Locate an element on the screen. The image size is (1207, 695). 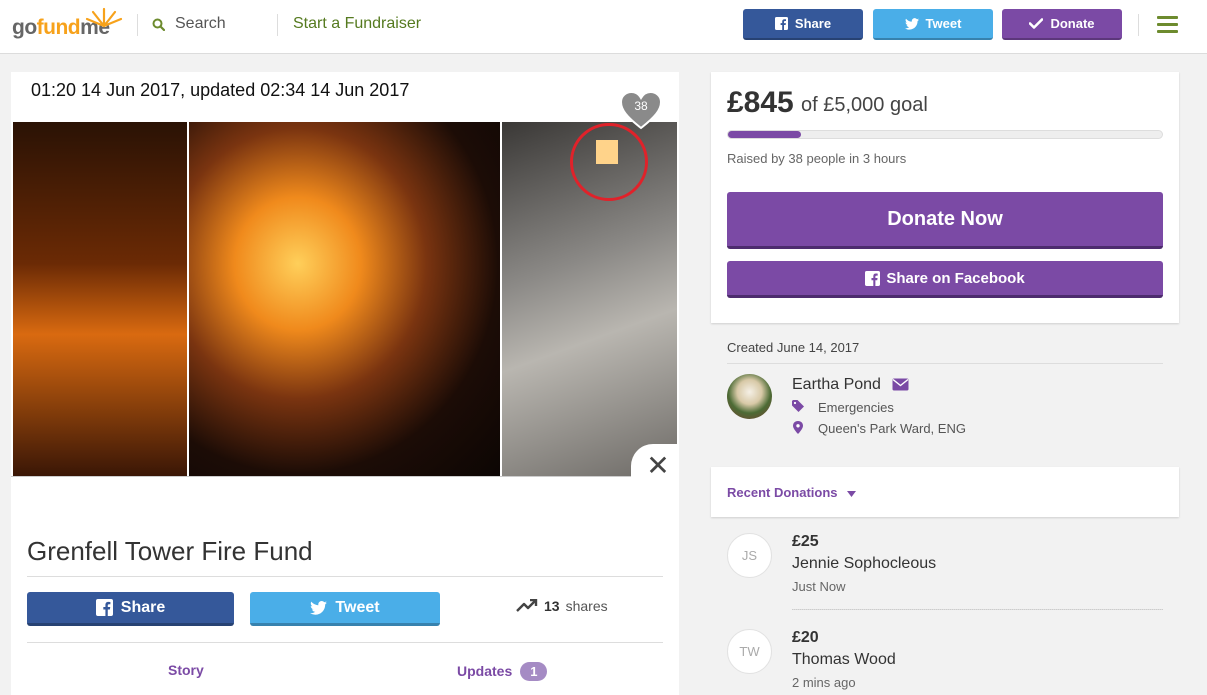
recent-donations-label: Recent Donations is located at coordinates (792, 492).